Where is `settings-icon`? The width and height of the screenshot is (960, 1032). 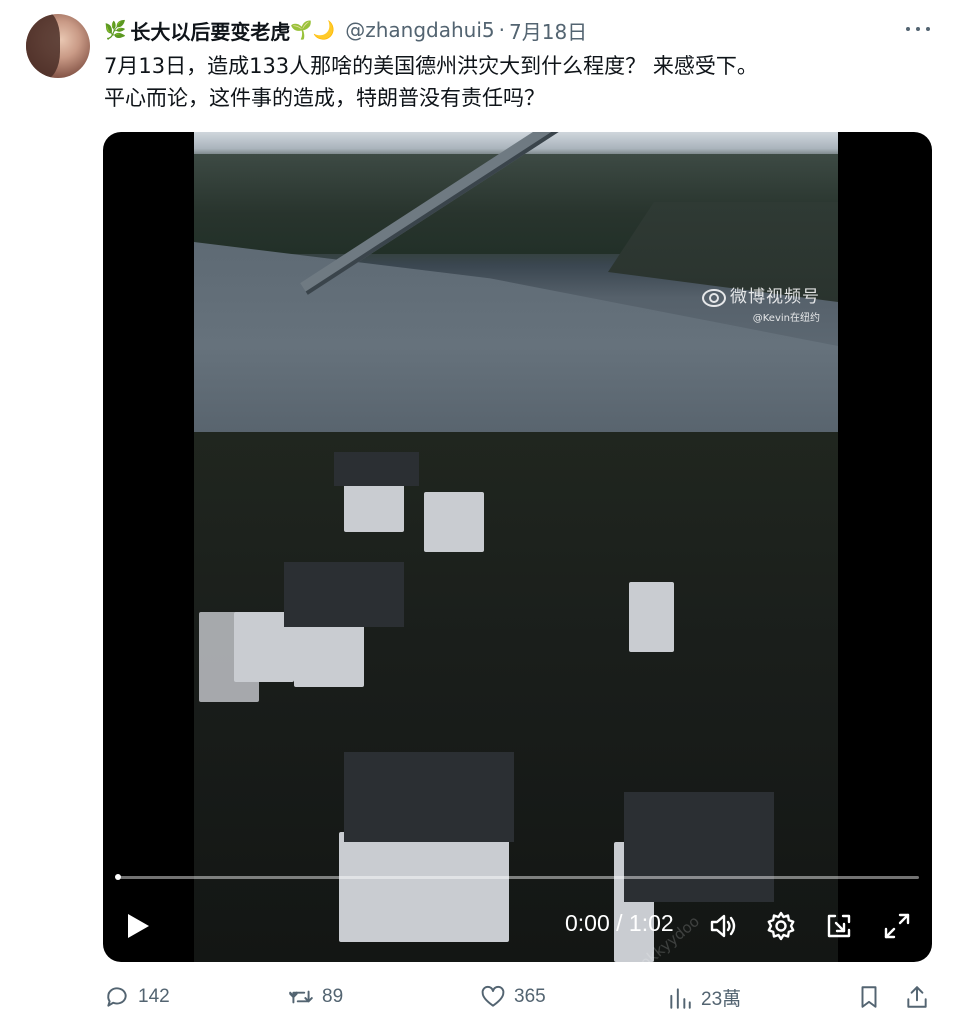
settings-icon is located at coordinates (781, 926).